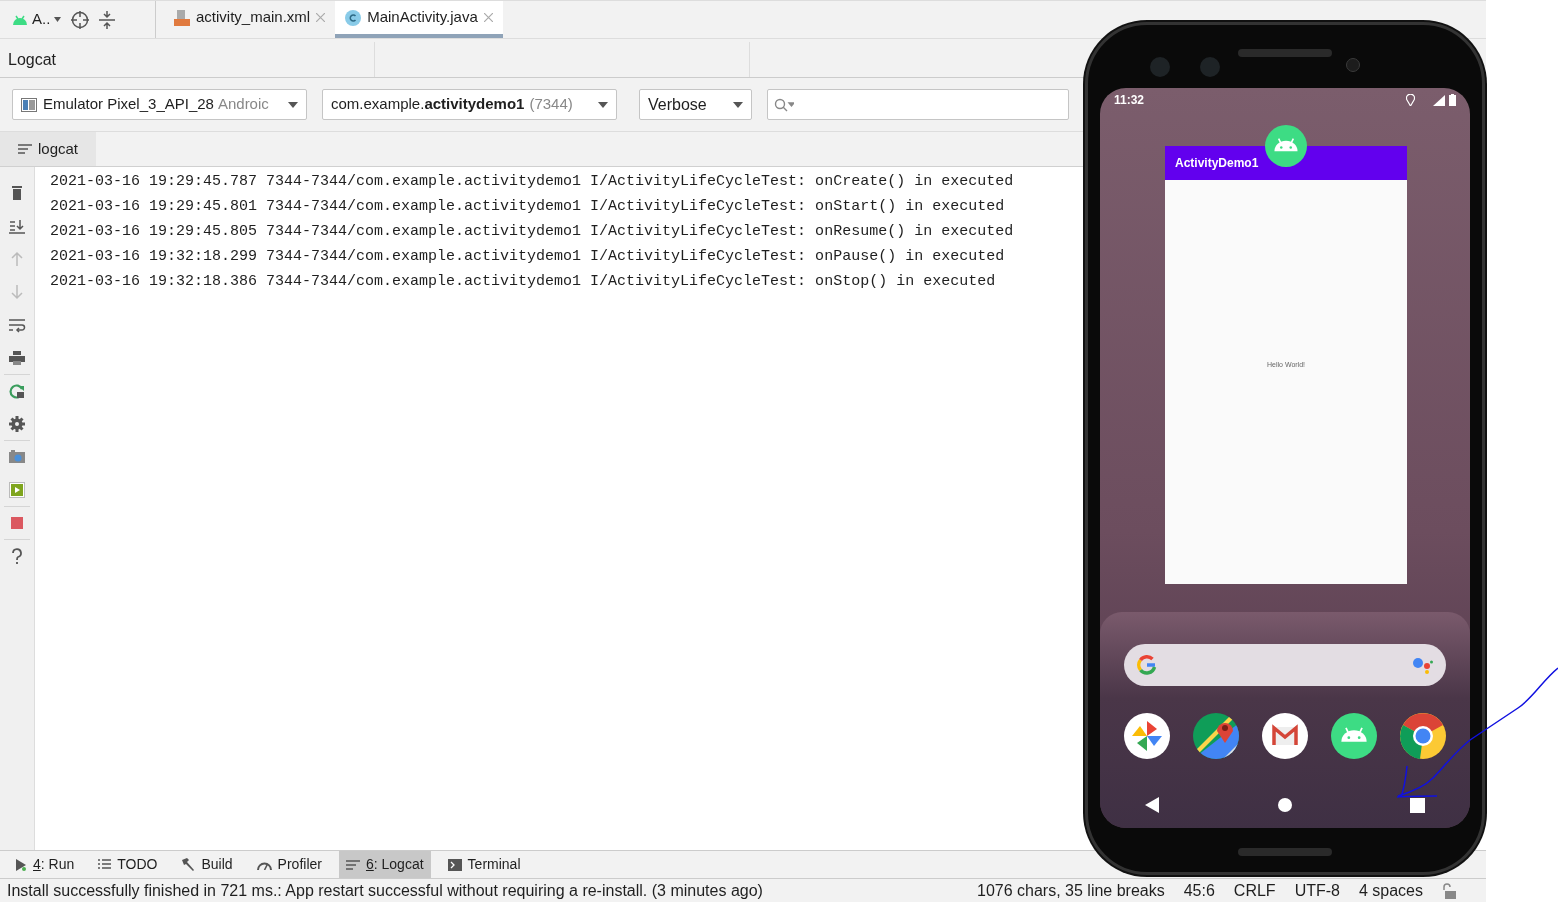 Image resolution: width=1558 pixels, height=902 pixels. Describe the element at coordinates (48, 149) in the screenshot. I see `logcat-tab: logcat` at that location.